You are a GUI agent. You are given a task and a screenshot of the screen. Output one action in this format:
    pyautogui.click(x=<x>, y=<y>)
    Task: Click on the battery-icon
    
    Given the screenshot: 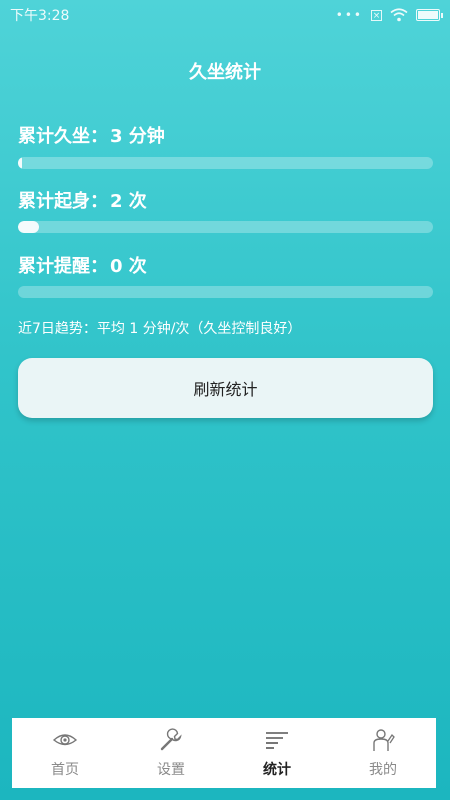 What is the action you would take?
    pyautogui.click(x=429, y=15)
    